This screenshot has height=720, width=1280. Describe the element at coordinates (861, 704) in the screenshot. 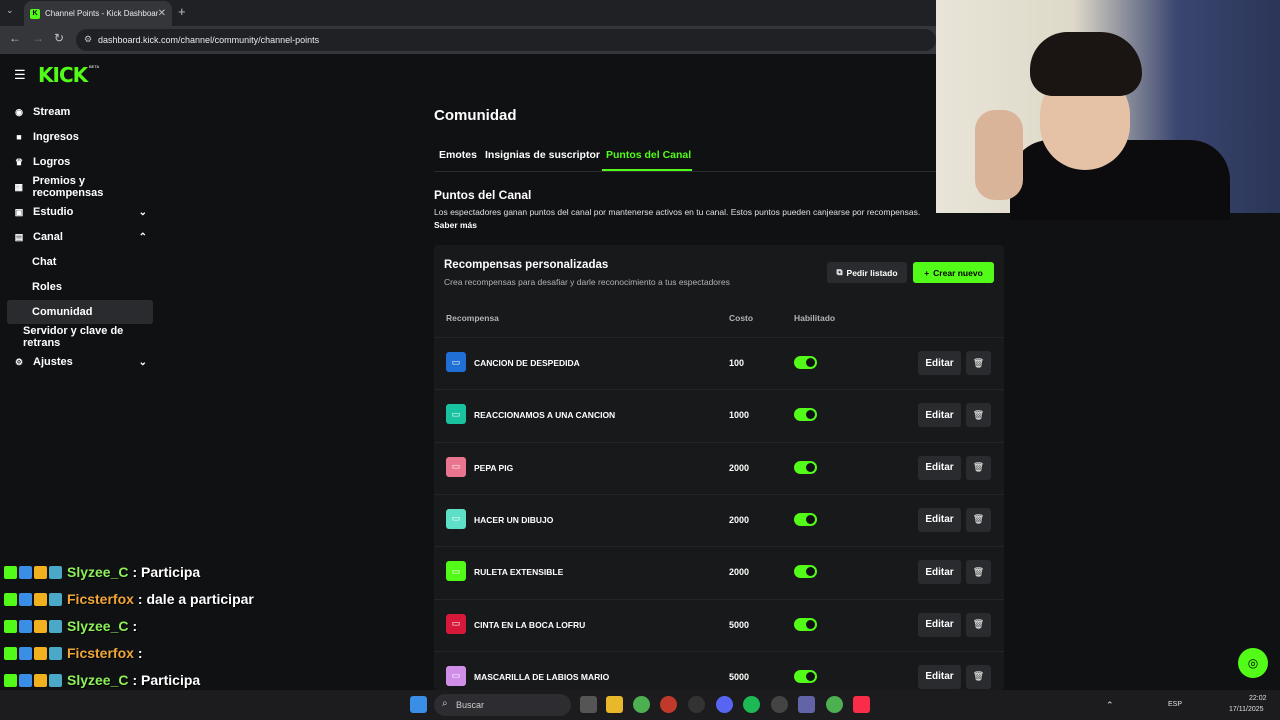

I see `music-icon` at that location.